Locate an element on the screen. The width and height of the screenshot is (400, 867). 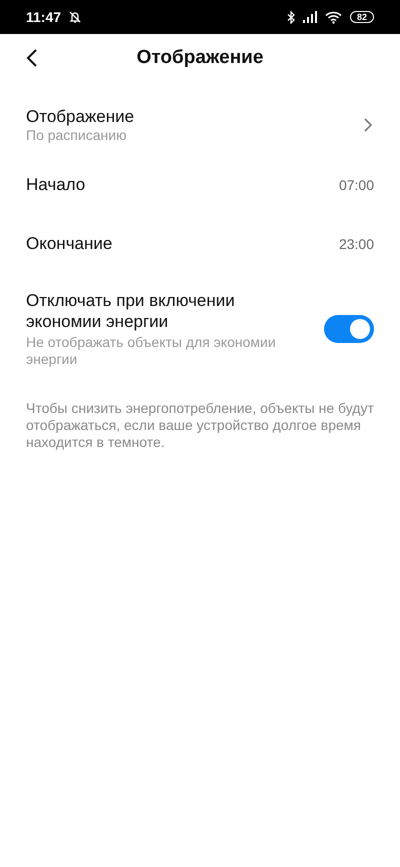
bluetooth-icon is located at coordinates (290, 17).